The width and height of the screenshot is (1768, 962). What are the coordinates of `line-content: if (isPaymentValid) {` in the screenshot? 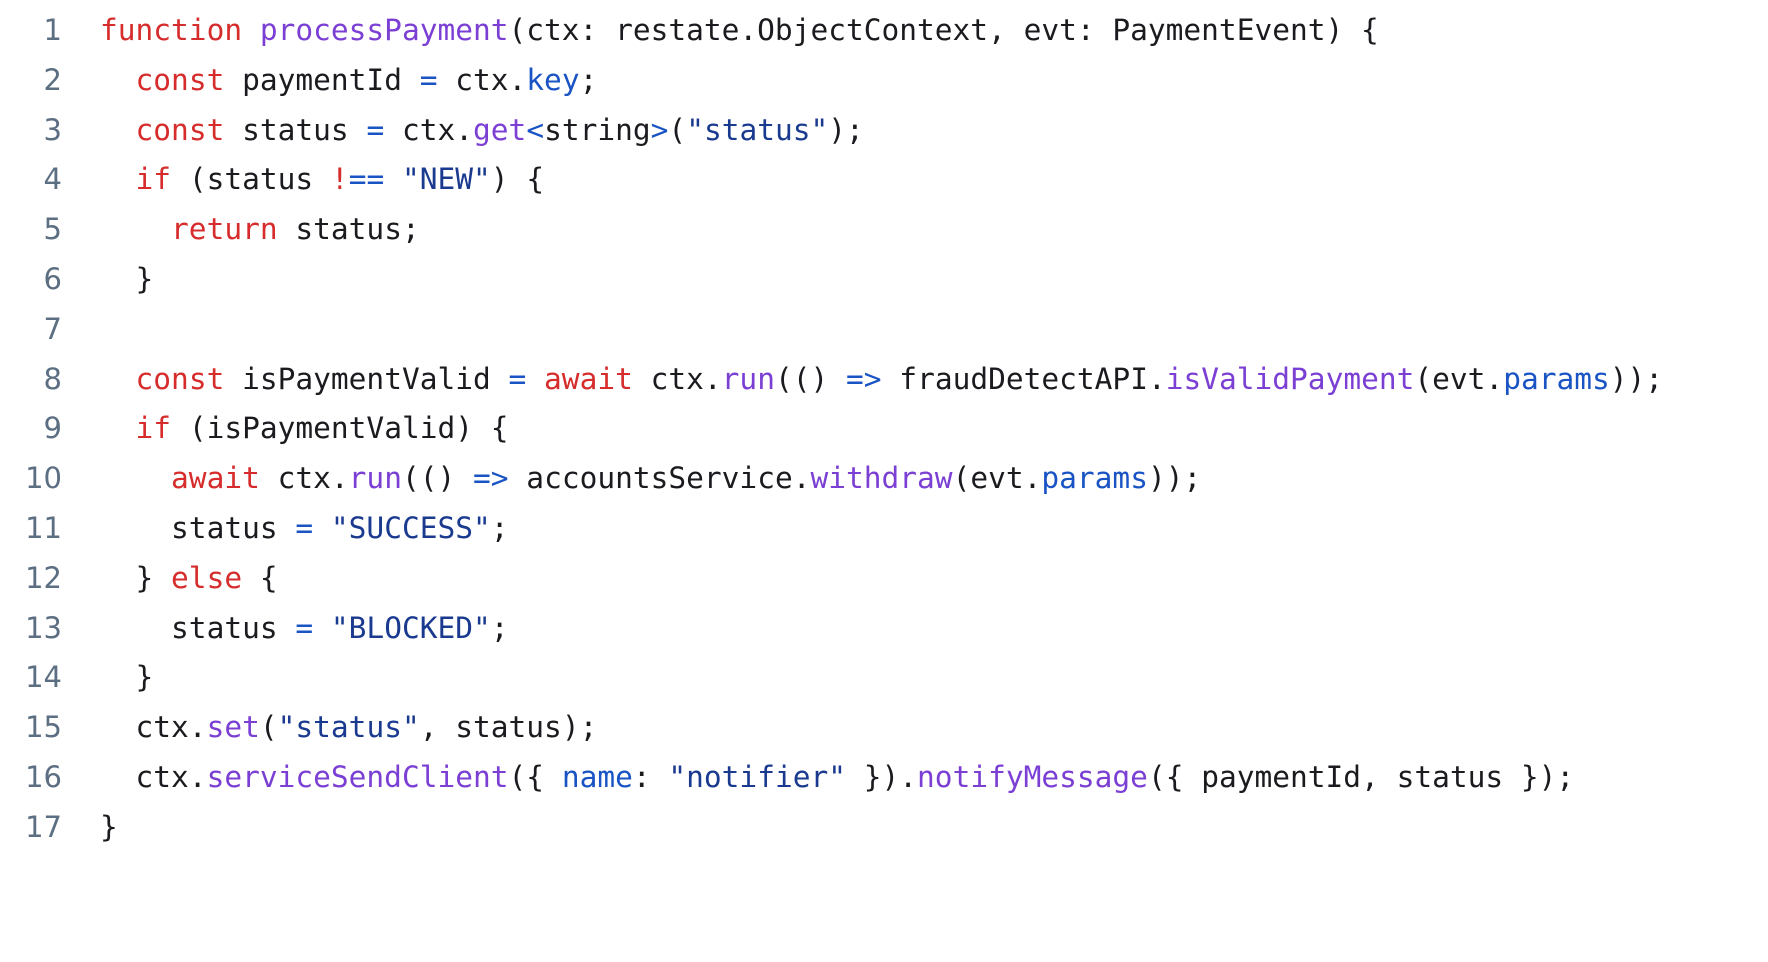 It's located at (915, 429).